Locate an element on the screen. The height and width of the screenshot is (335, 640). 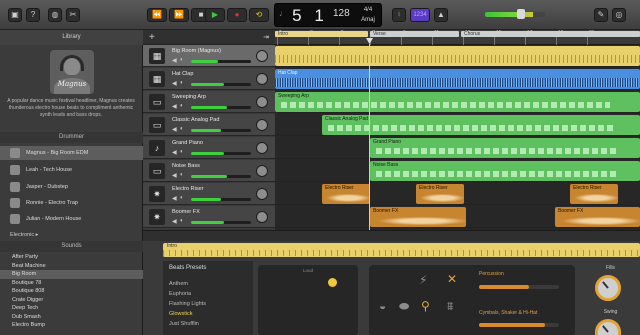
cycle-button: ⟲ is located at coordinates (259, 15).